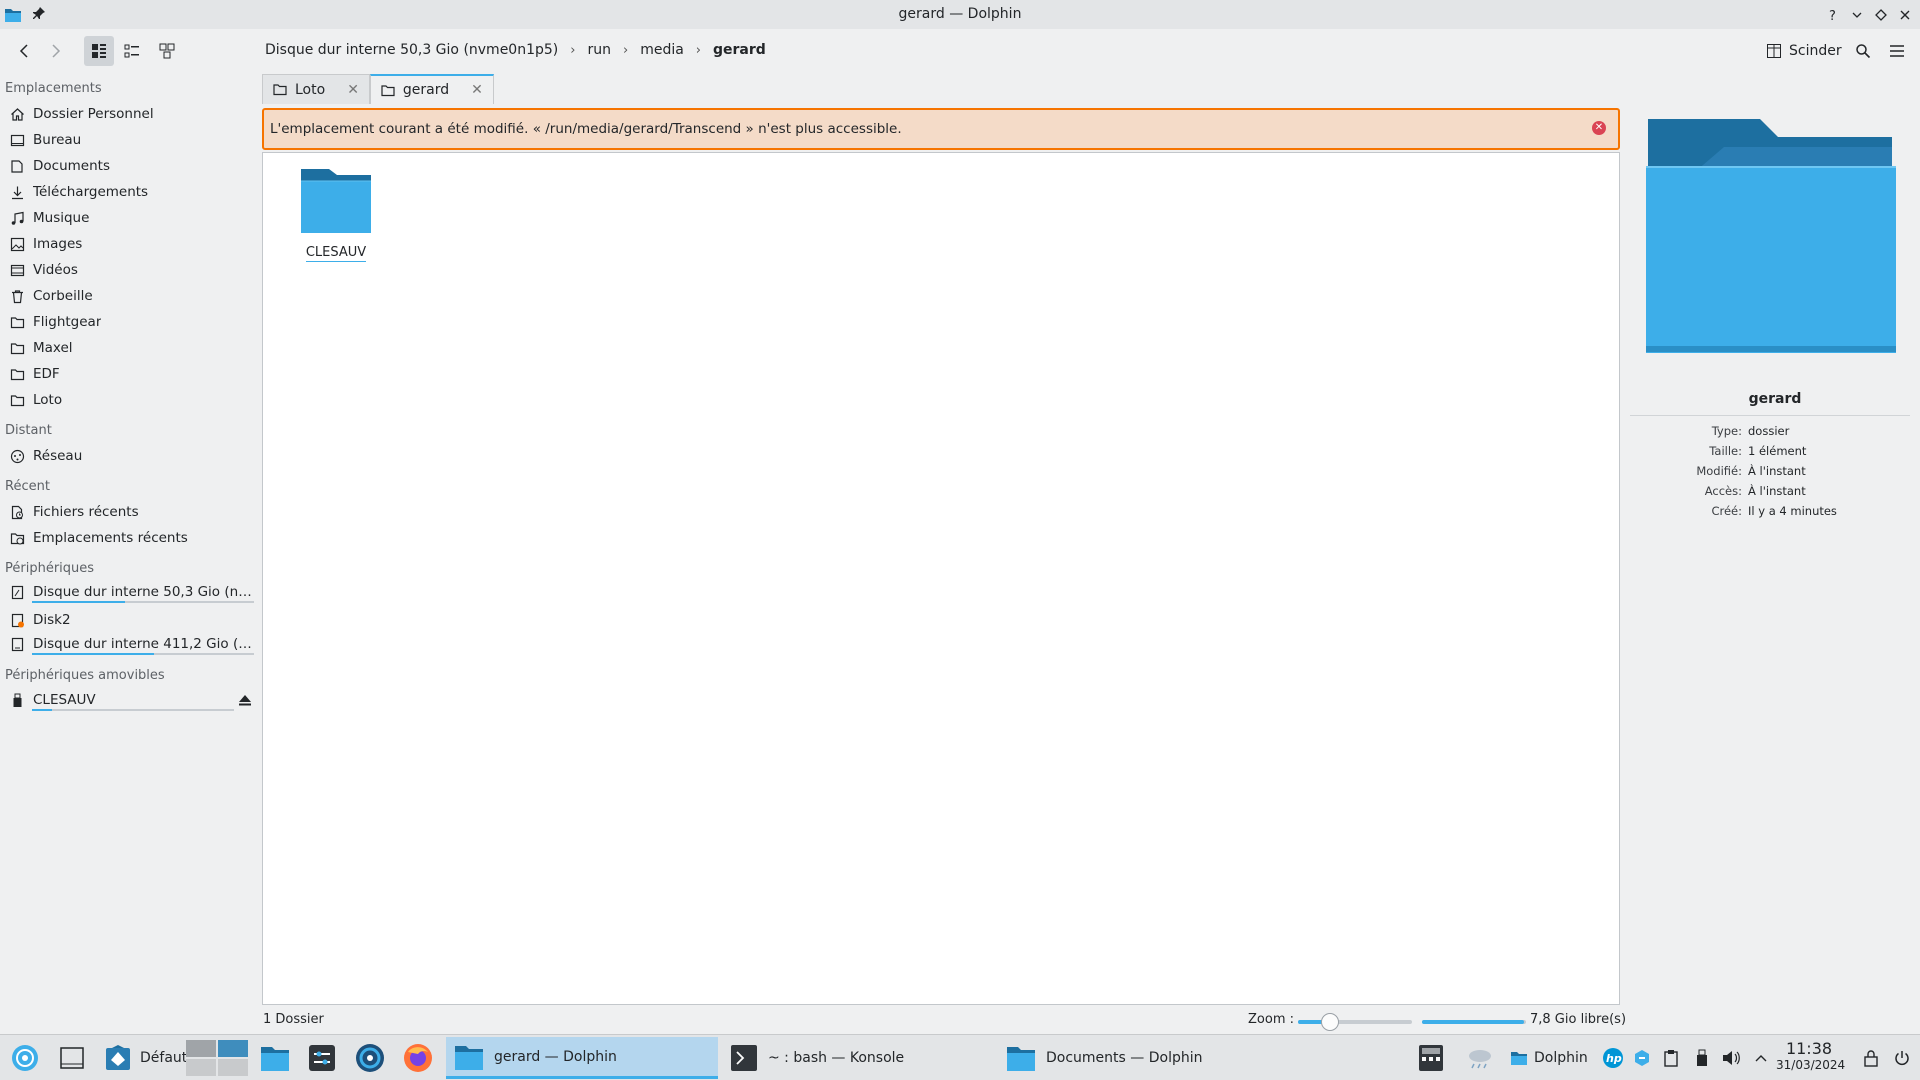  What do you see at coordinates (128, 192) in the screenshot?
I see `sidebar-item-downloads: Téléchargements` at bounding box center [128, 192].